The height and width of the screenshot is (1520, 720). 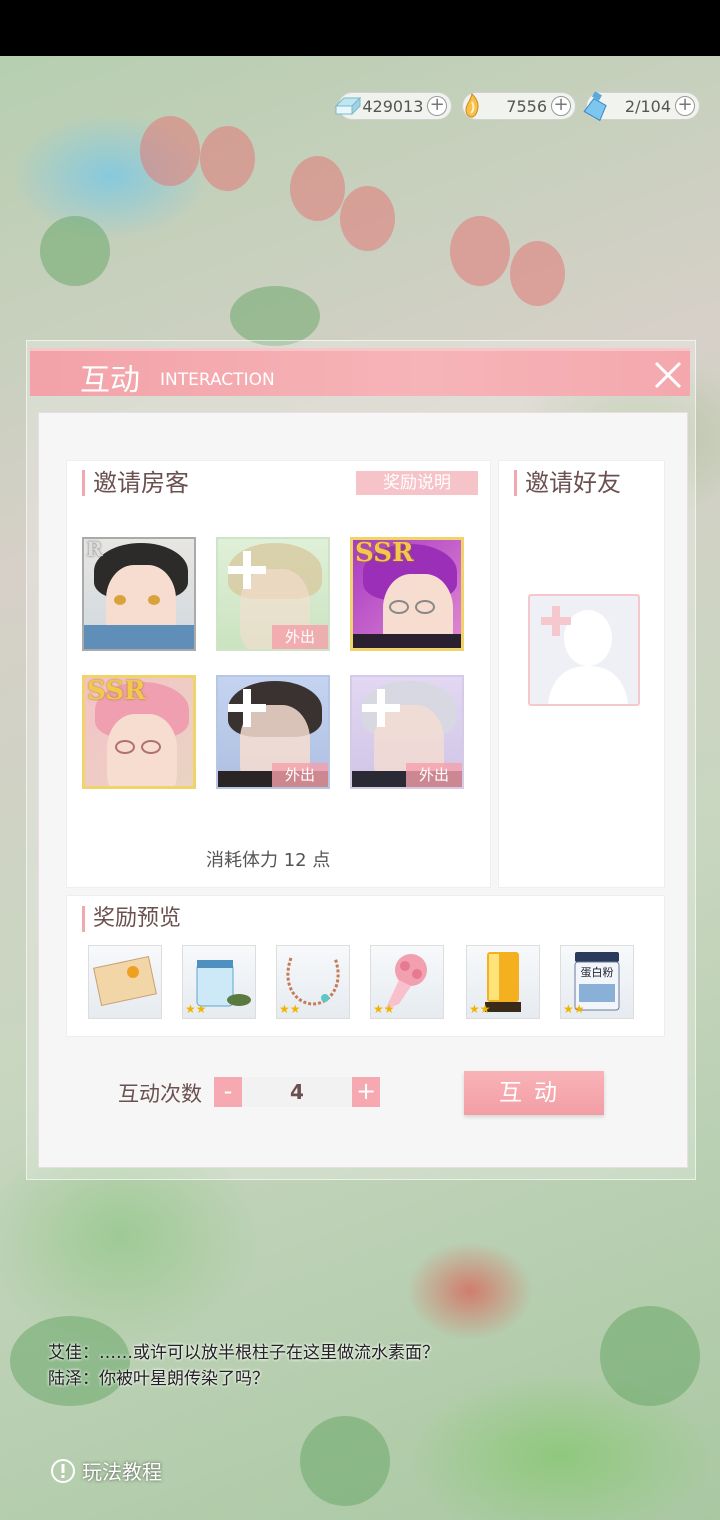 I want to click on guest-card-5: 外出, so click(x=273, y=732).